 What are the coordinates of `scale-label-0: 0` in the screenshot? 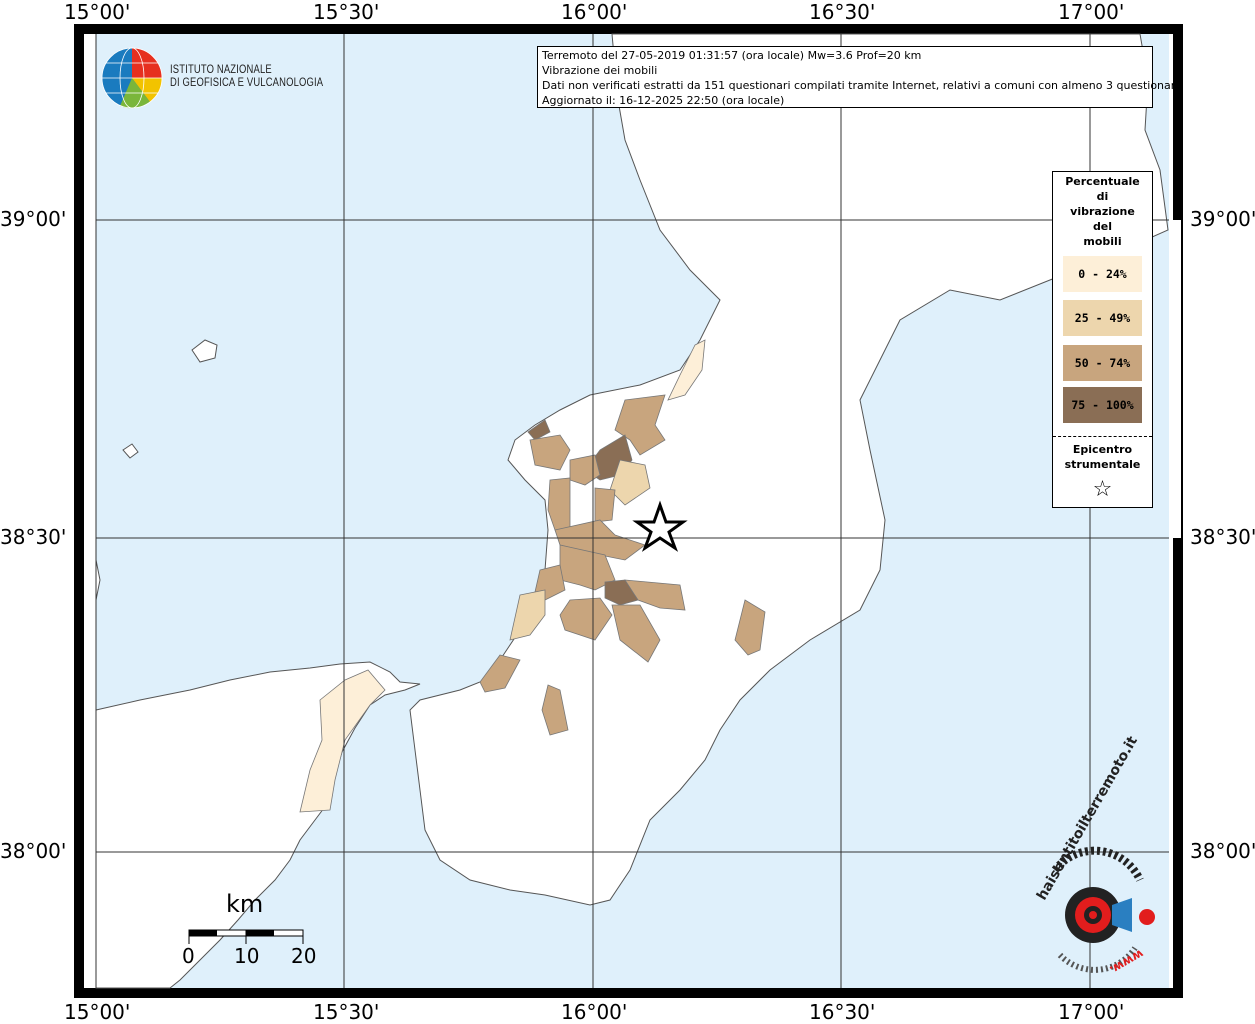 It's located at (188, 956).